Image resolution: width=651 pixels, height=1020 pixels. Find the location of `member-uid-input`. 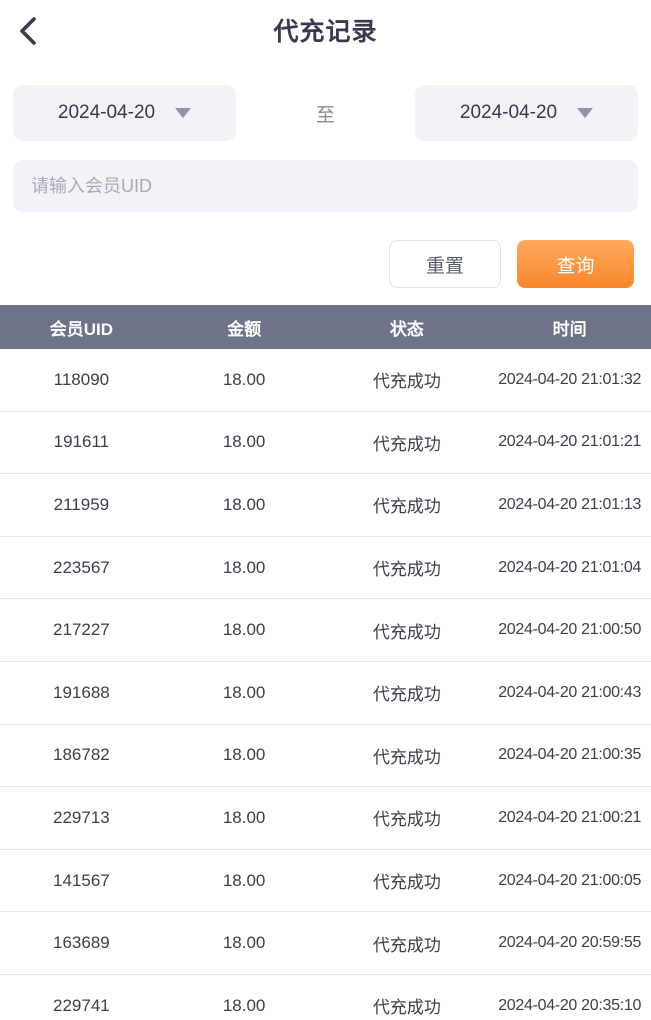

member-uid-input is located at coordinates (325, 186).